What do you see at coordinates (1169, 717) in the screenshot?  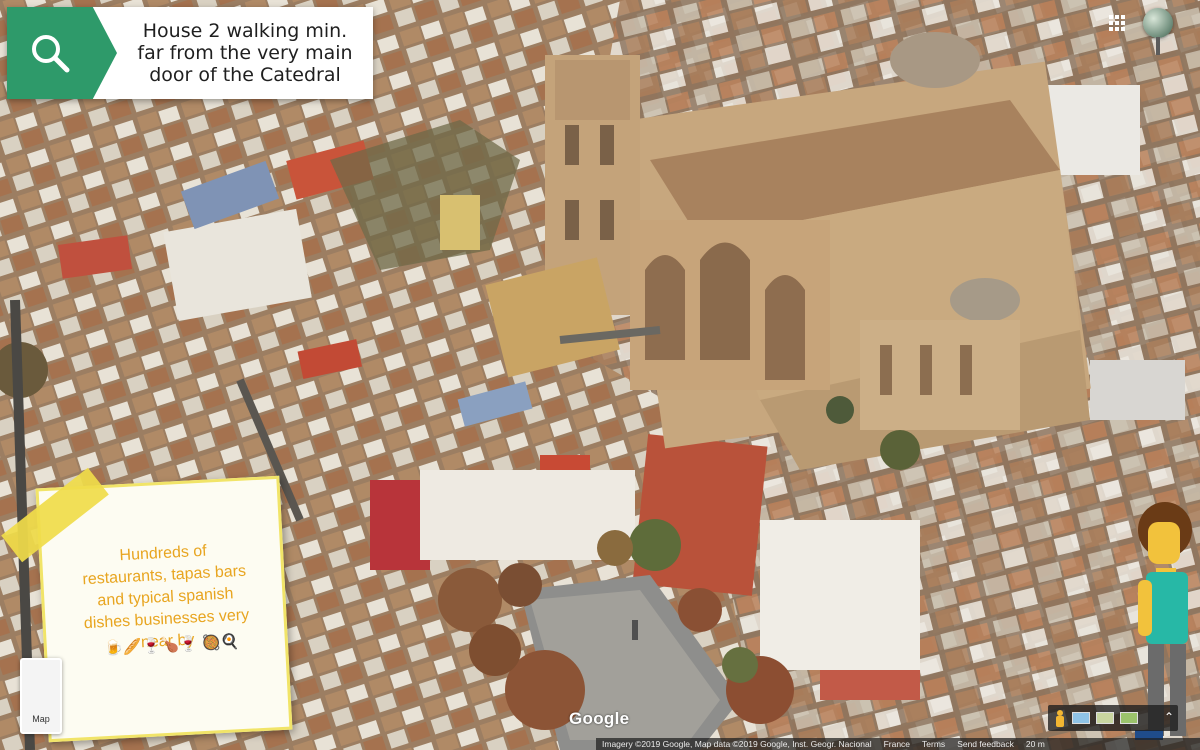 I see `chevron-up-icon: ⌃` at bounding box center [1169, 717].